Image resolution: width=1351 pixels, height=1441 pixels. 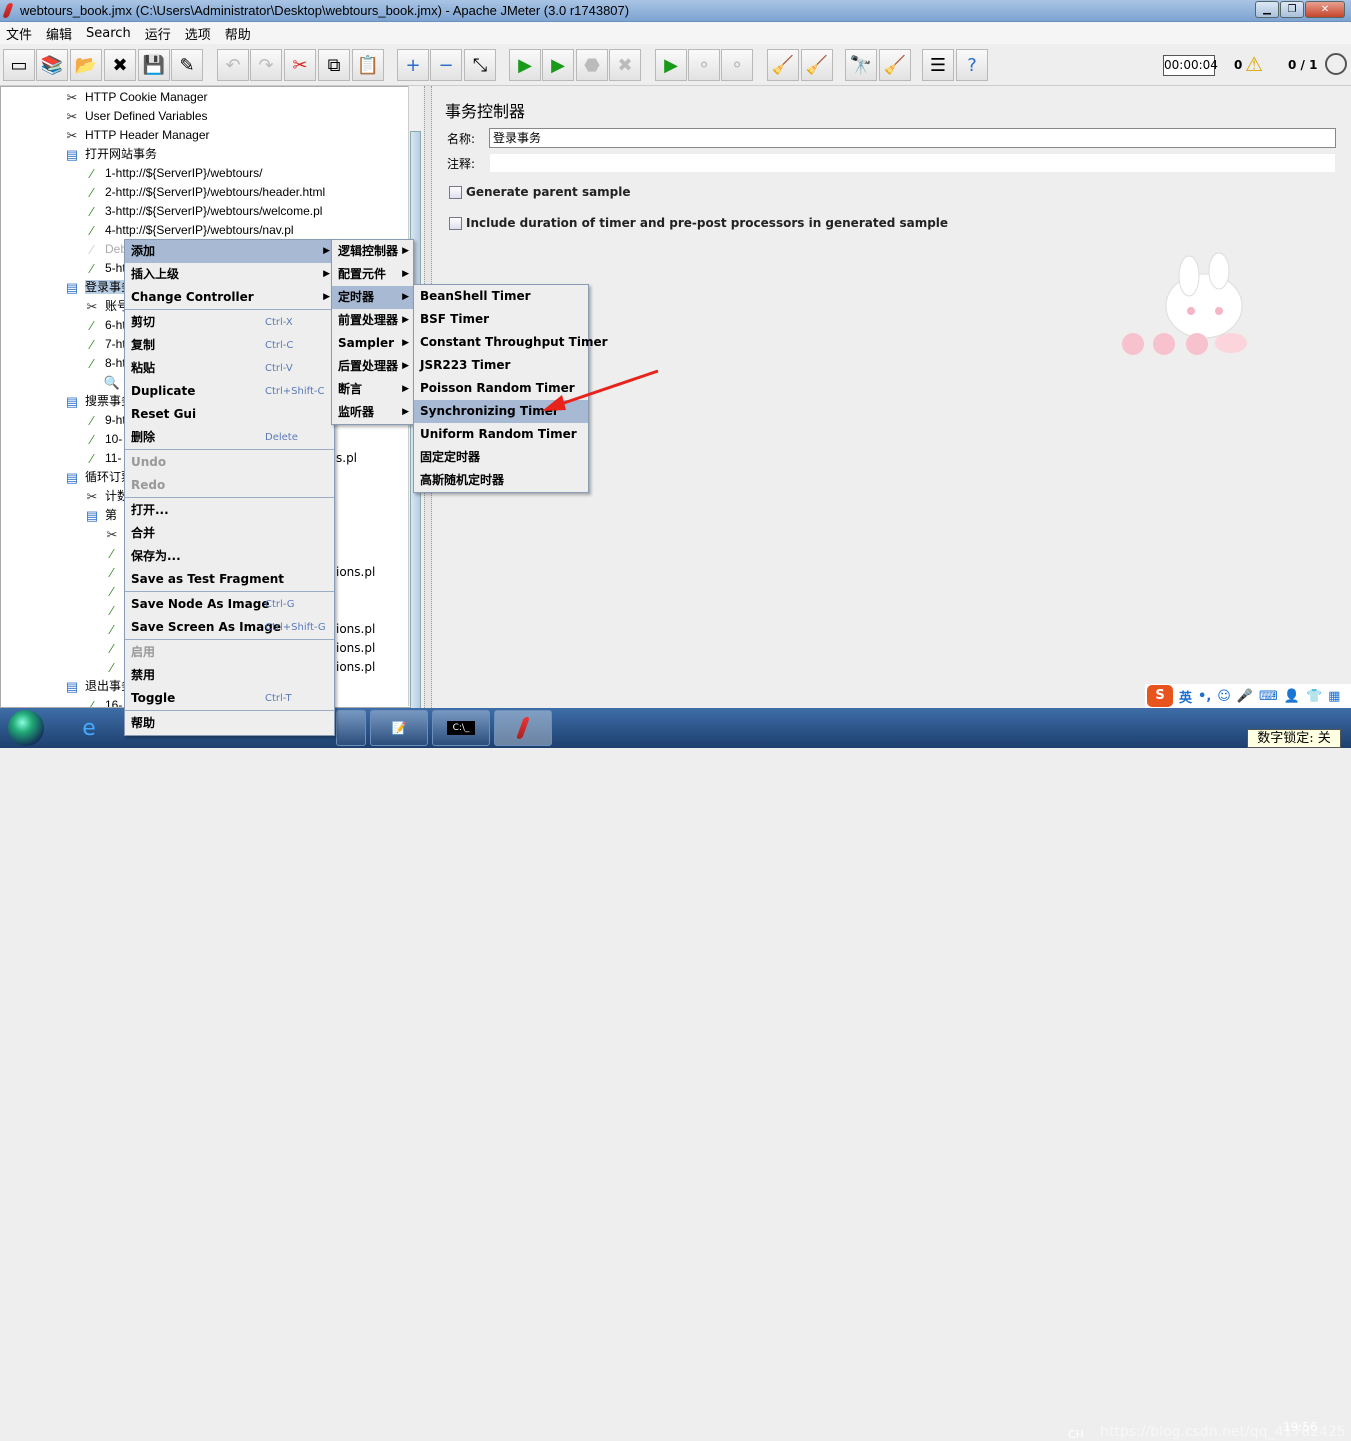 I want to click on menu-1: 编辑, so click(x=59, y=33).